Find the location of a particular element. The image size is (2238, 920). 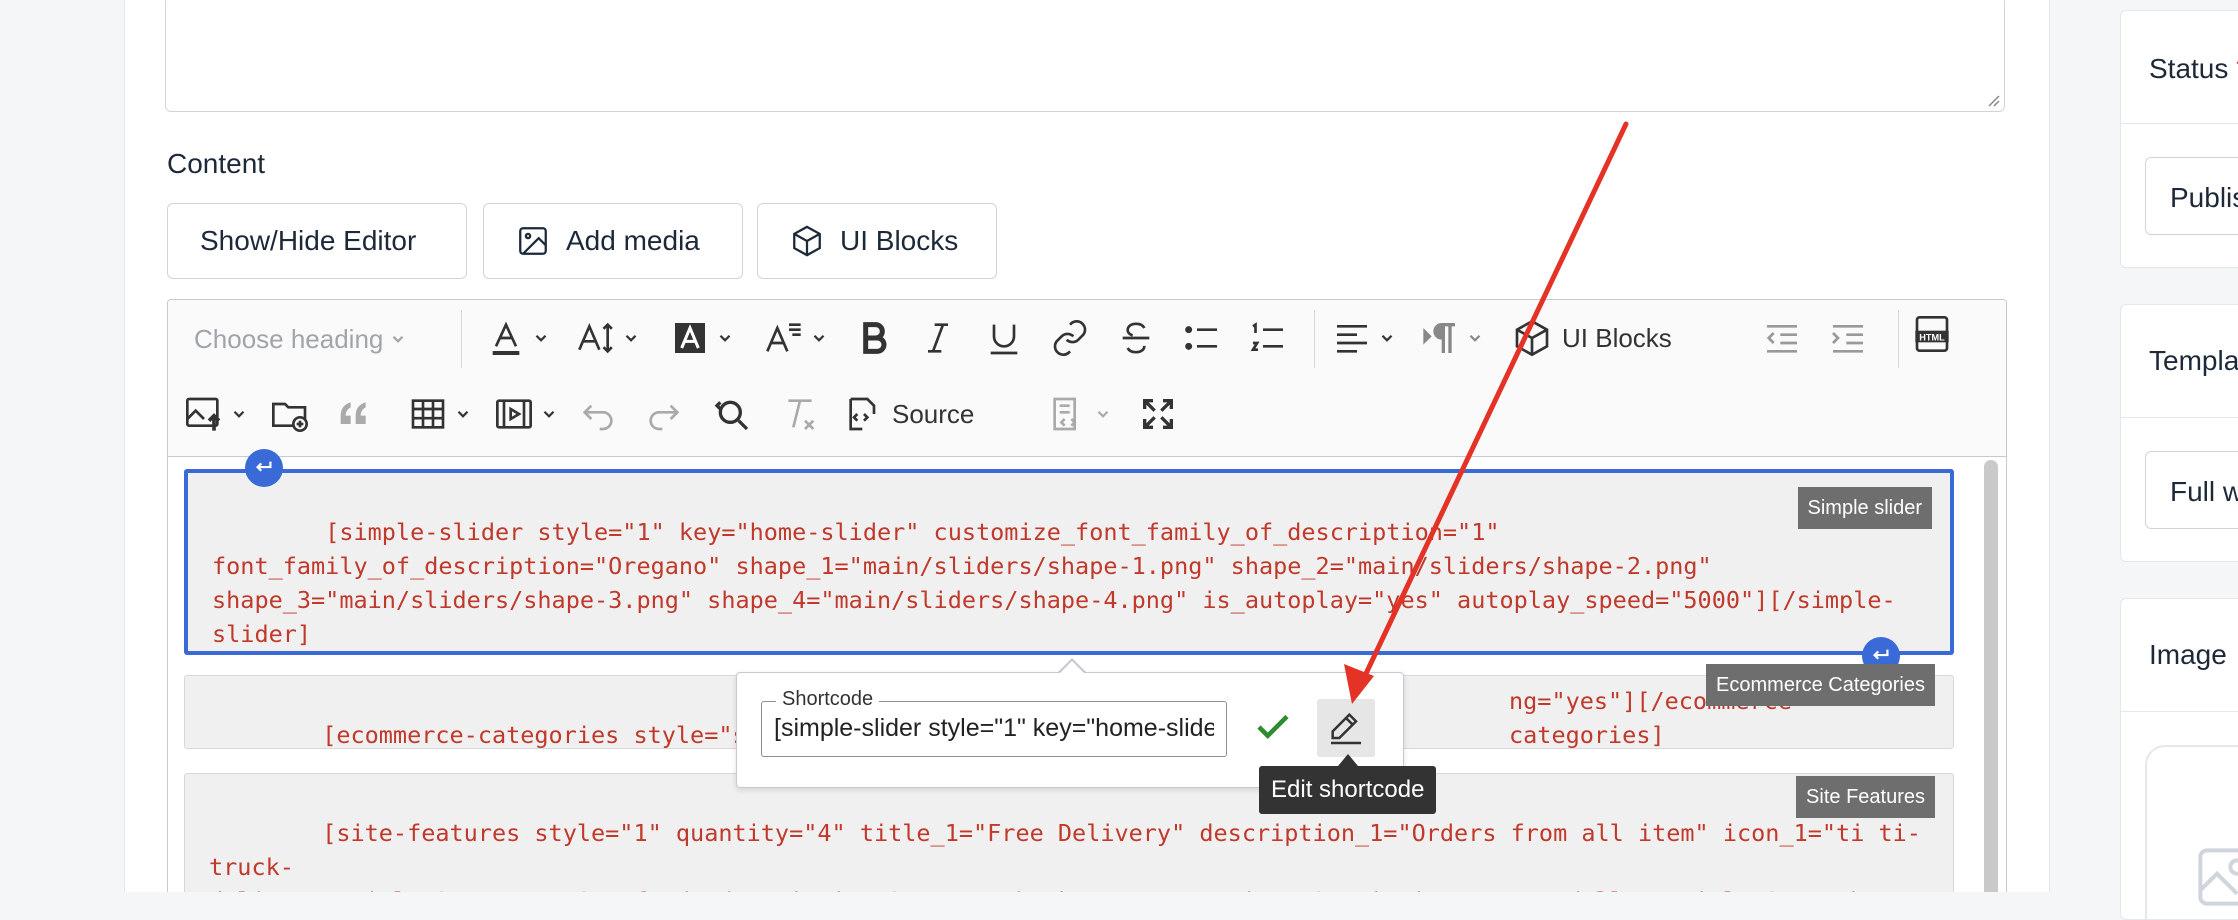

insert-image-icon is located at coordinates (203, 414).